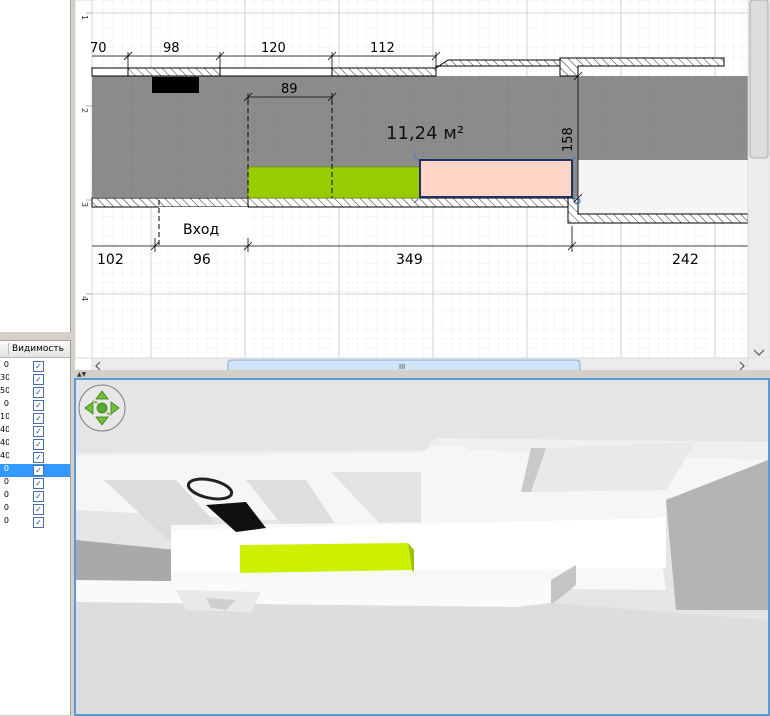  Describe the element at coordinates (421, 374) in the screenshot. I see `view-splitter: ▲▼` at that location.